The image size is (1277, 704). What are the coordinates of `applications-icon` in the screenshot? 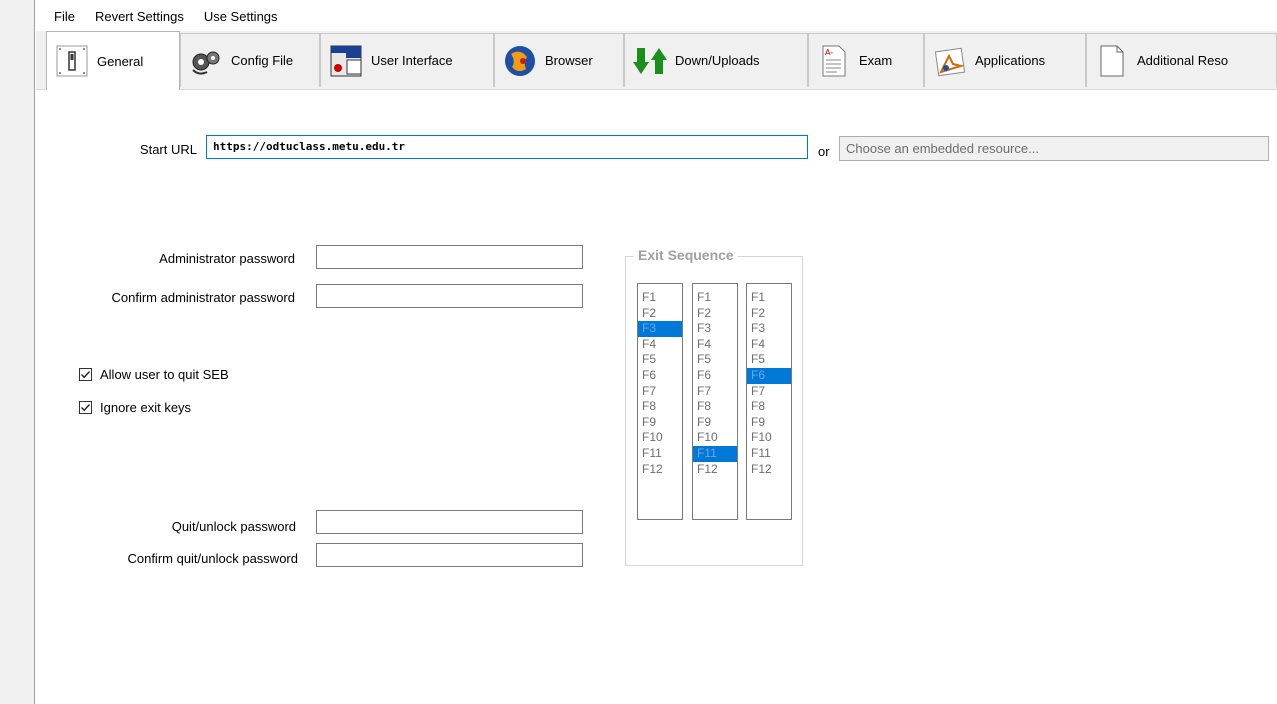 It's located at (950, 61).